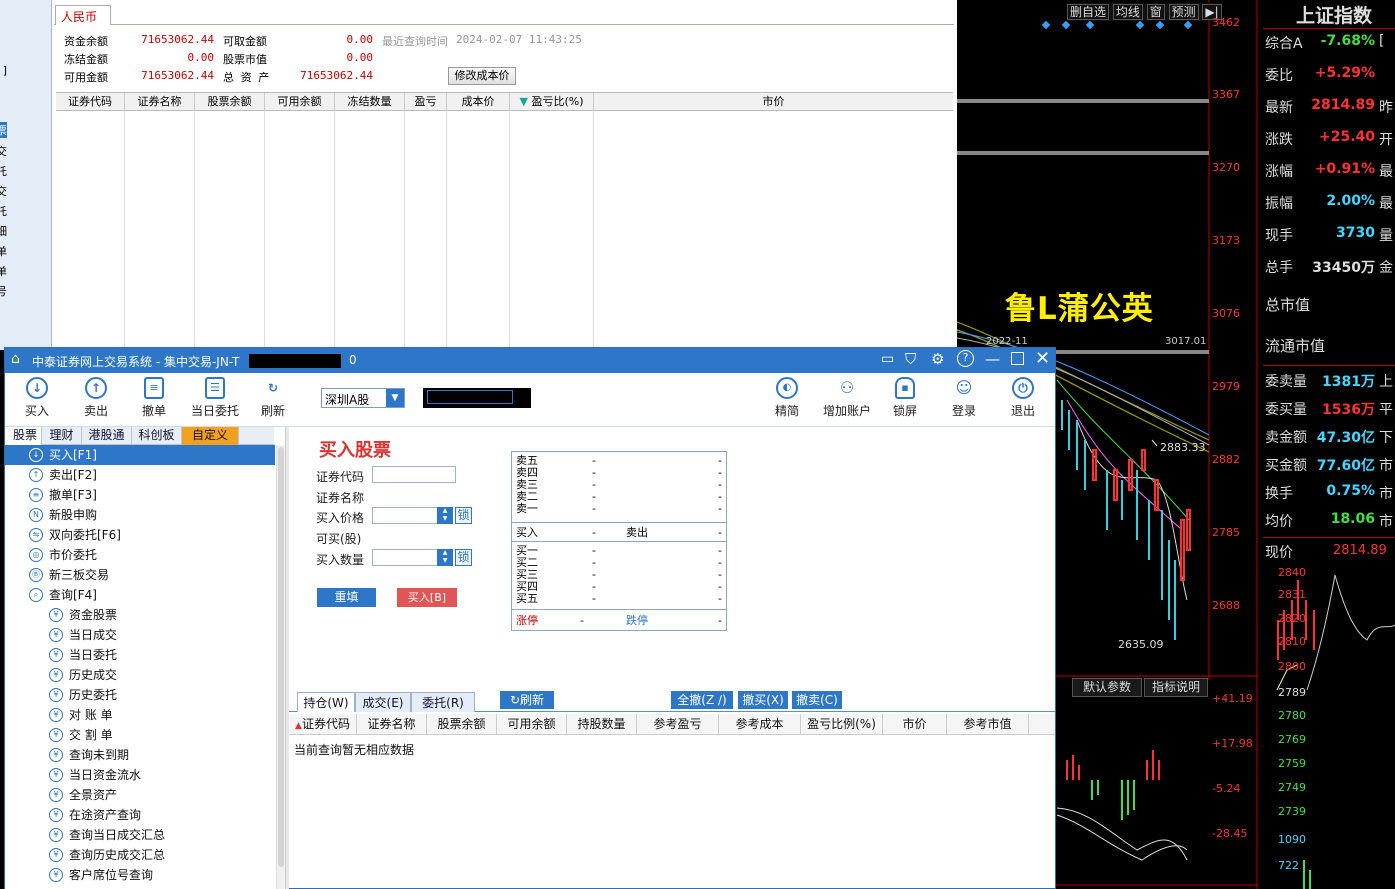 The height and width of the screenshot is (889, 1395). I want to click on nav-item: ¥ 历史委托, so click(140, 695).